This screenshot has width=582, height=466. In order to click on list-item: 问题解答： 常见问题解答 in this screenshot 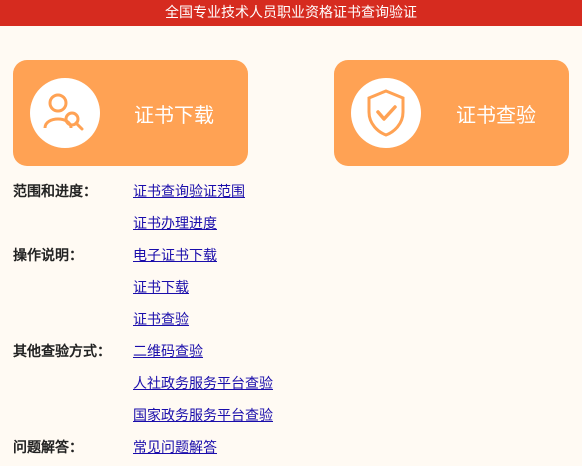, I will do `click(293, 450)`.